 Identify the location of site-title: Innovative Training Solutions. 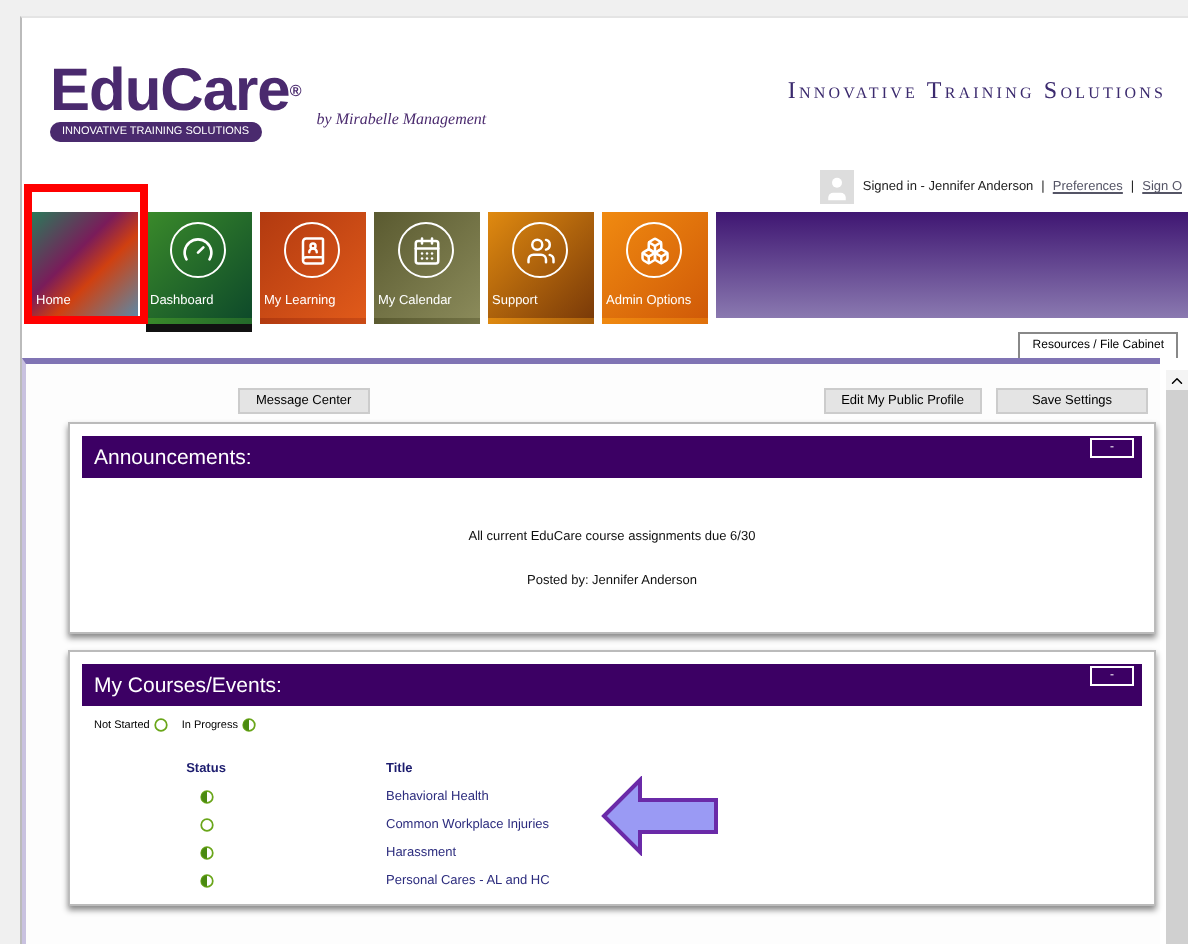
(976, 90).